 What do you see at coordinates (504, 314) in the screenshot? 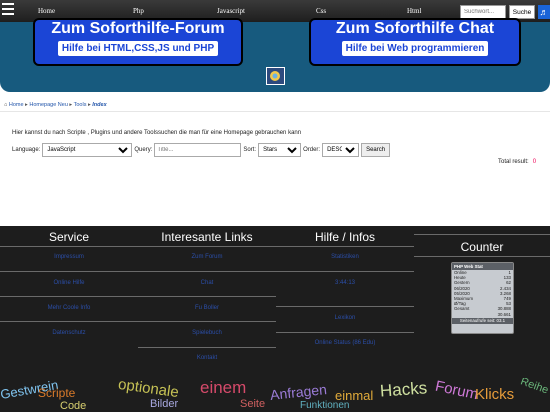
I see `counter-row-value: 30.661` at bounding box center [504, 314].